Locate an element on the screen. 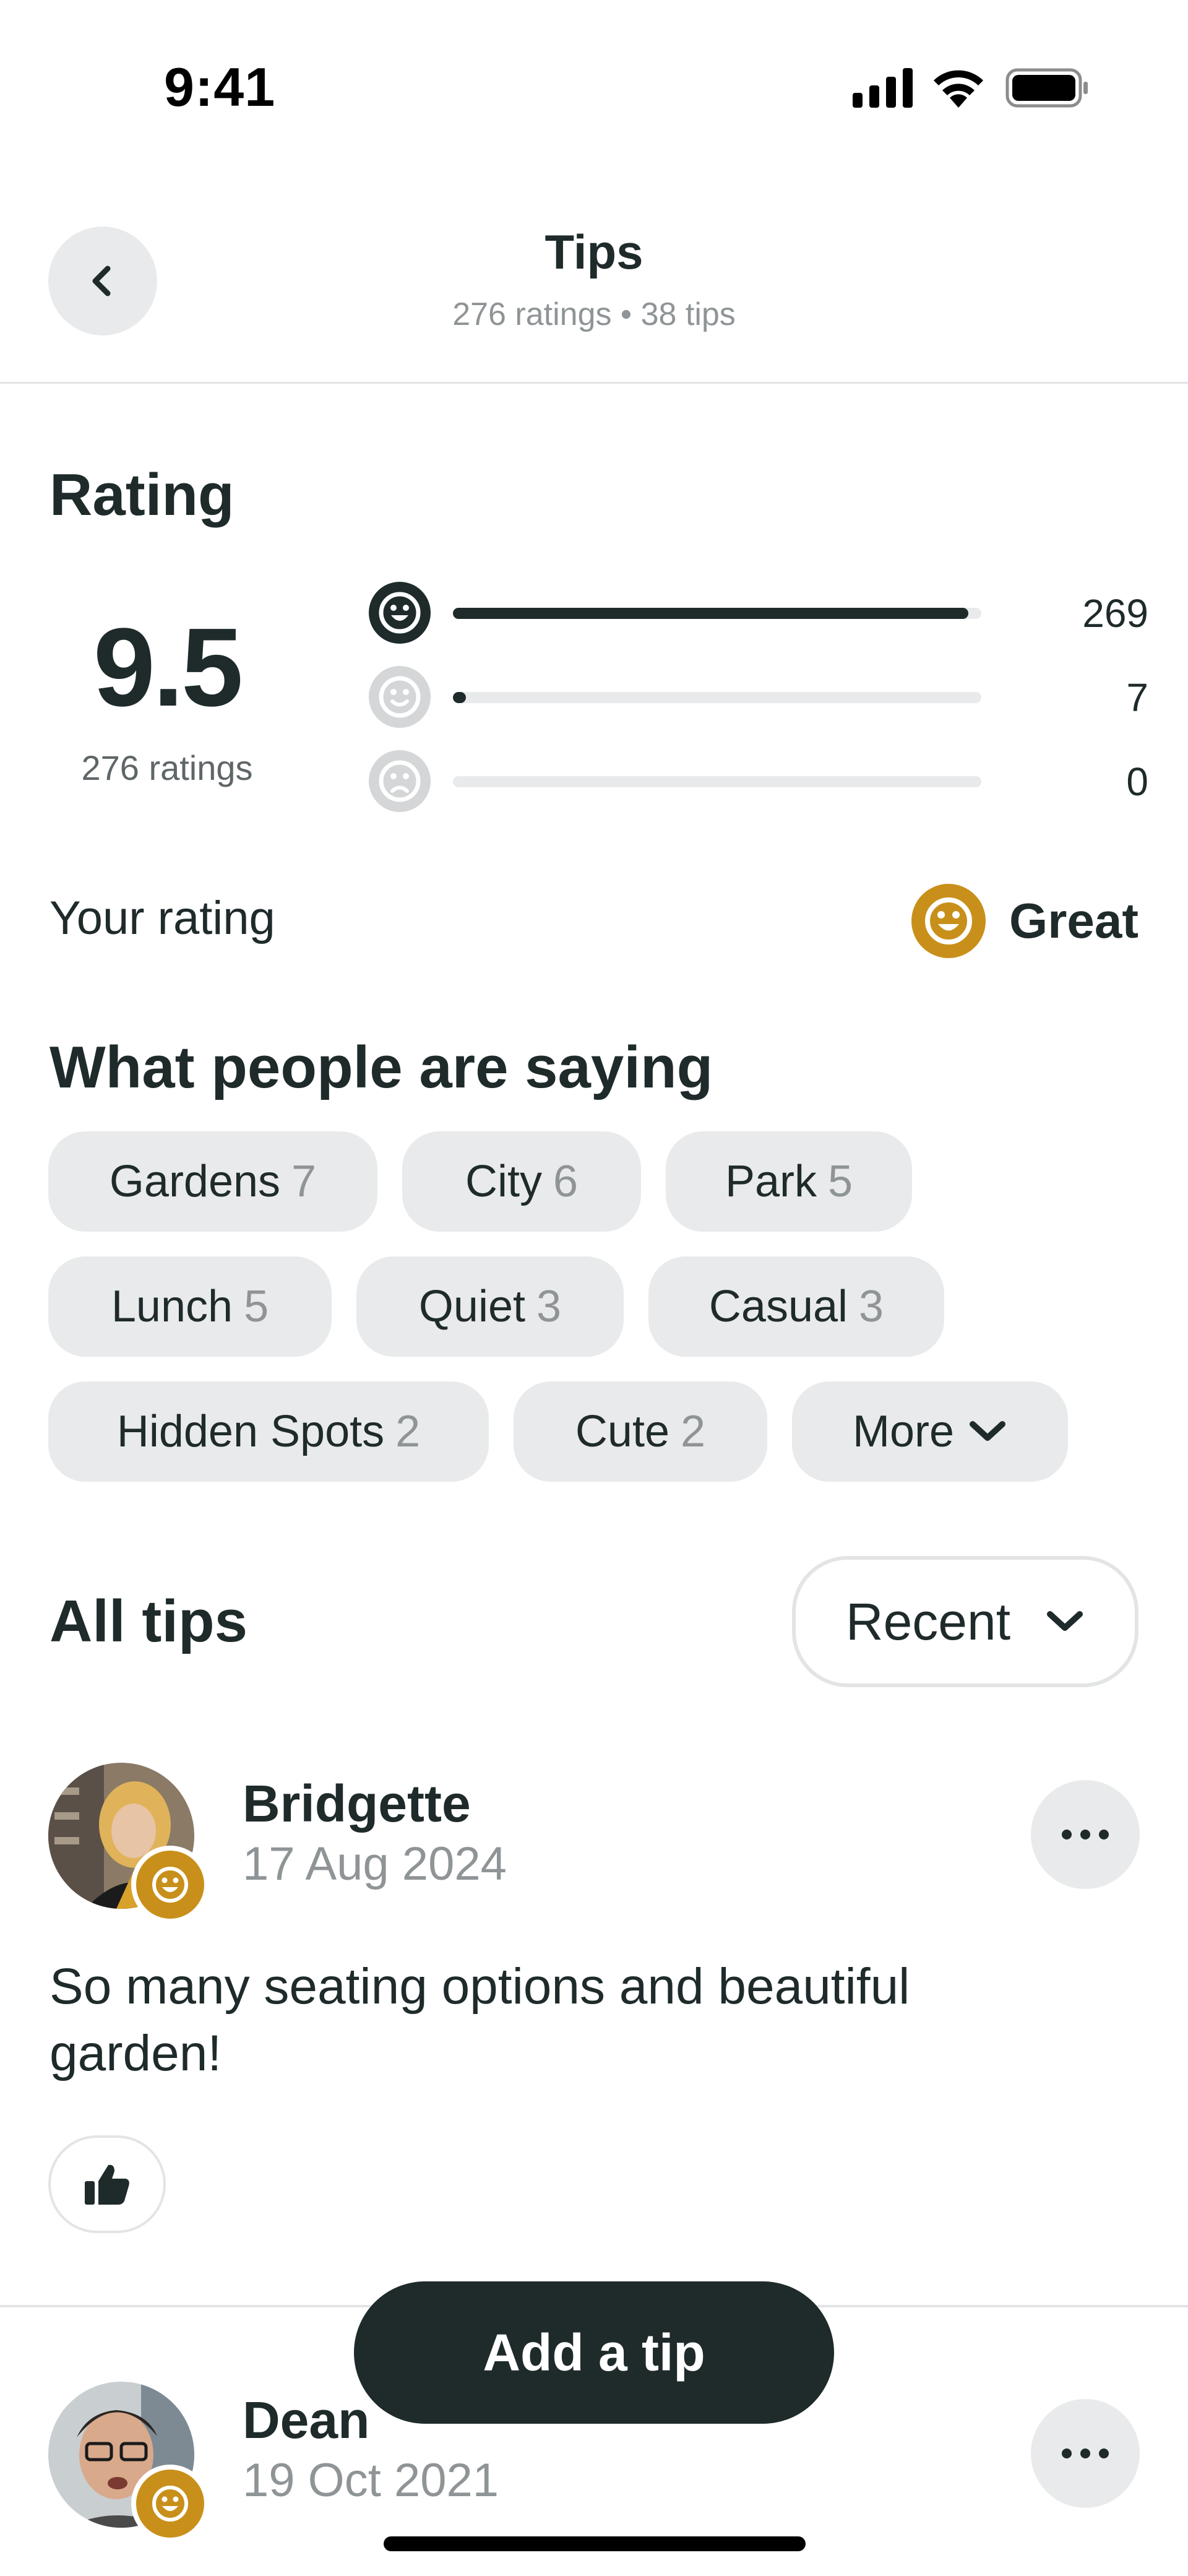 This screenshot has width=1188, height=2576. tip-date: 17 Aug 2024 is located at coordinates (375, 1864).